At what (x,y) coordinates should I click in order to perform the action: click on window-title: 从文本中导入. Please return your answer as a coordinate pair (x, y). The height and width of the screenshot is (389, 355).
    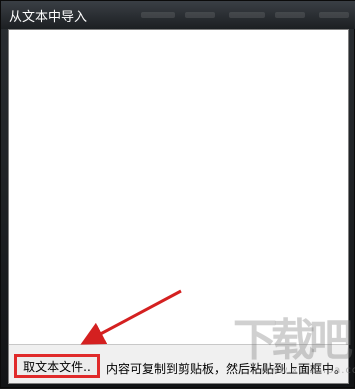
    Looking at the image, I should click on (48, 17).